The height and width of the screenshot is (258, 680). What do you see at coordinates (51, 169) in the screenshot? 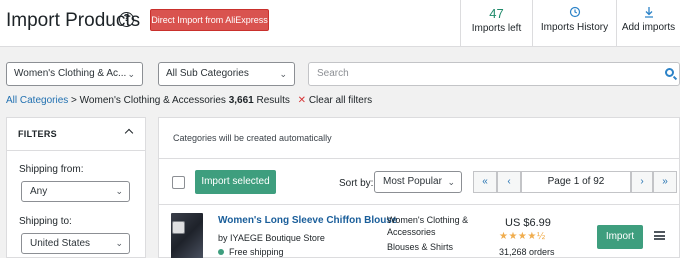
I see `shipping-from-label: Shipping from:` at bounding box center [51, 169].